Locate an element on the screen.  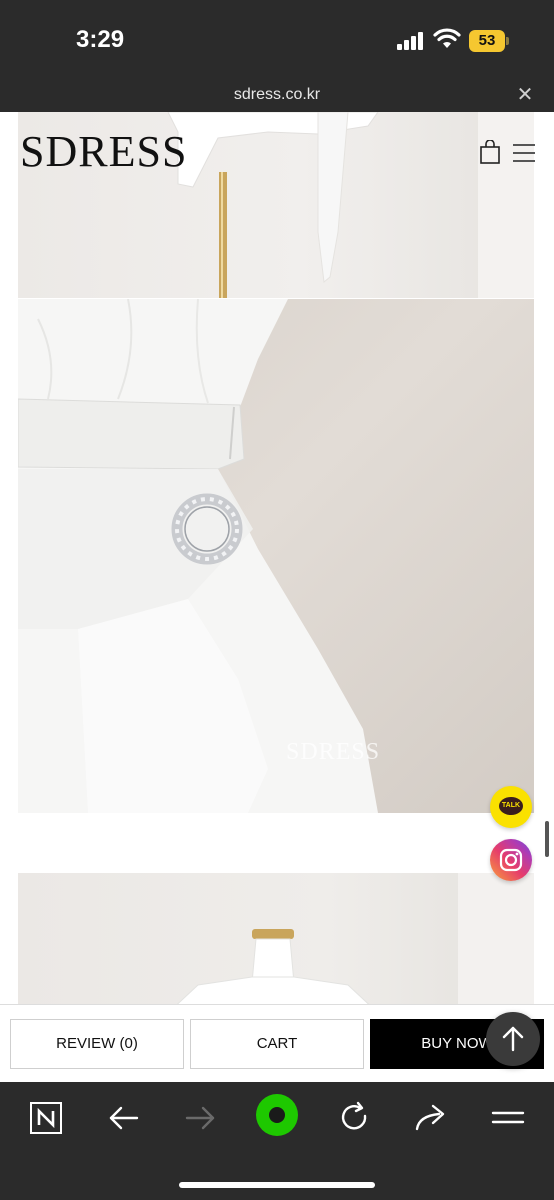
forward-arrow-icon is located at coordinates (200, 1118).